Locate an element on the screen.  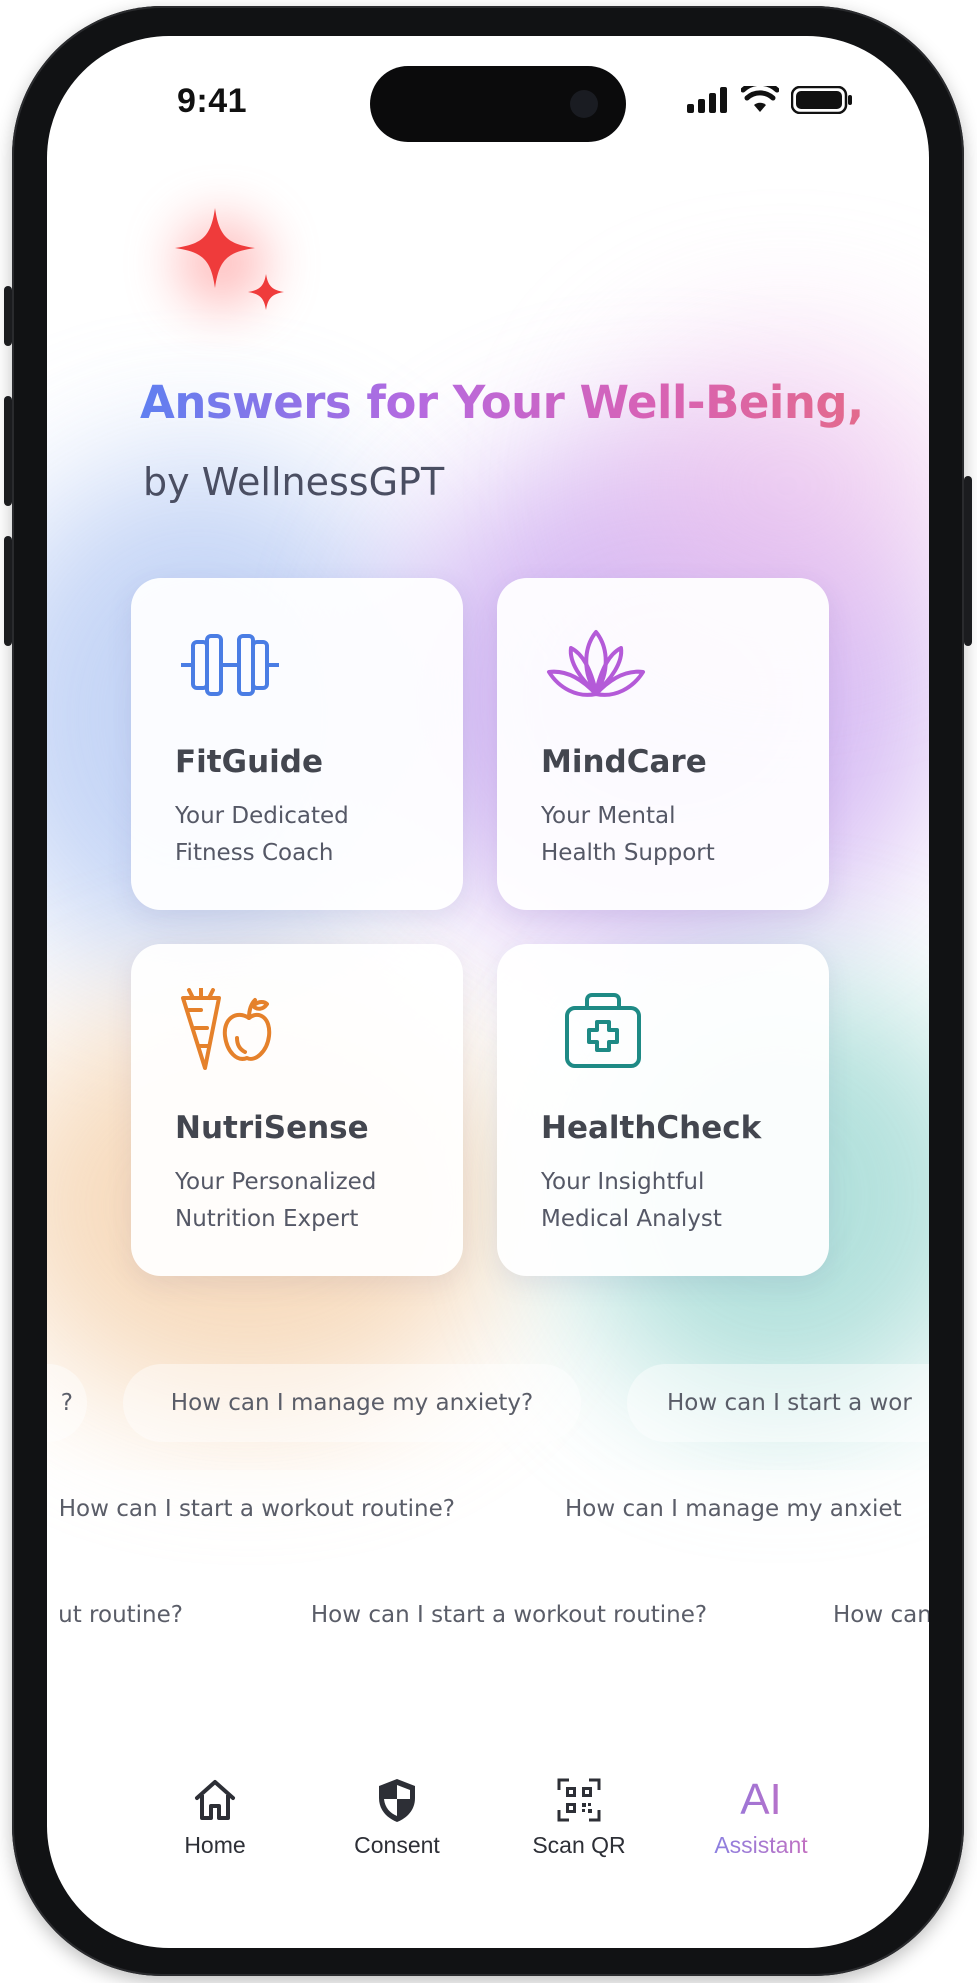
silent-switch is located at coordinates (8, 316).